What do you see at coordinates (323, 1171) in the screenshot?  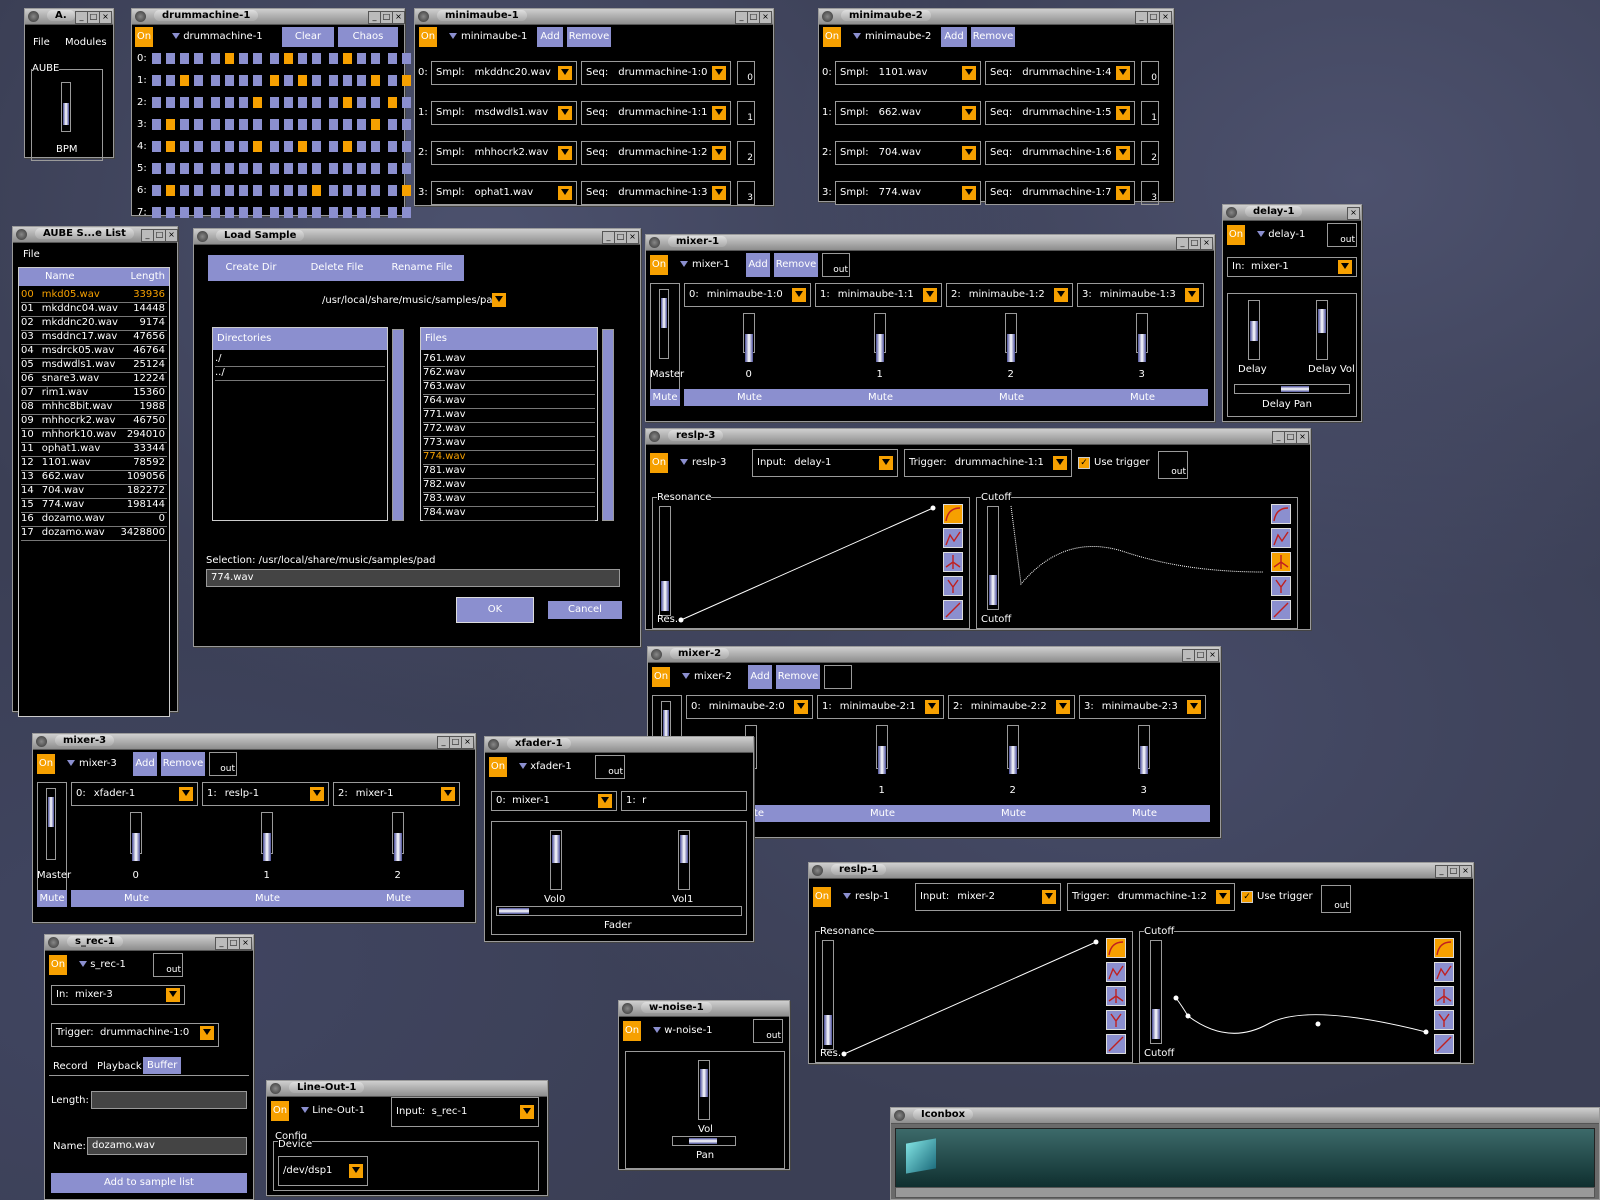 I see `device-dropdown: /dev/dsp1` at bounding box center [323, 1171].